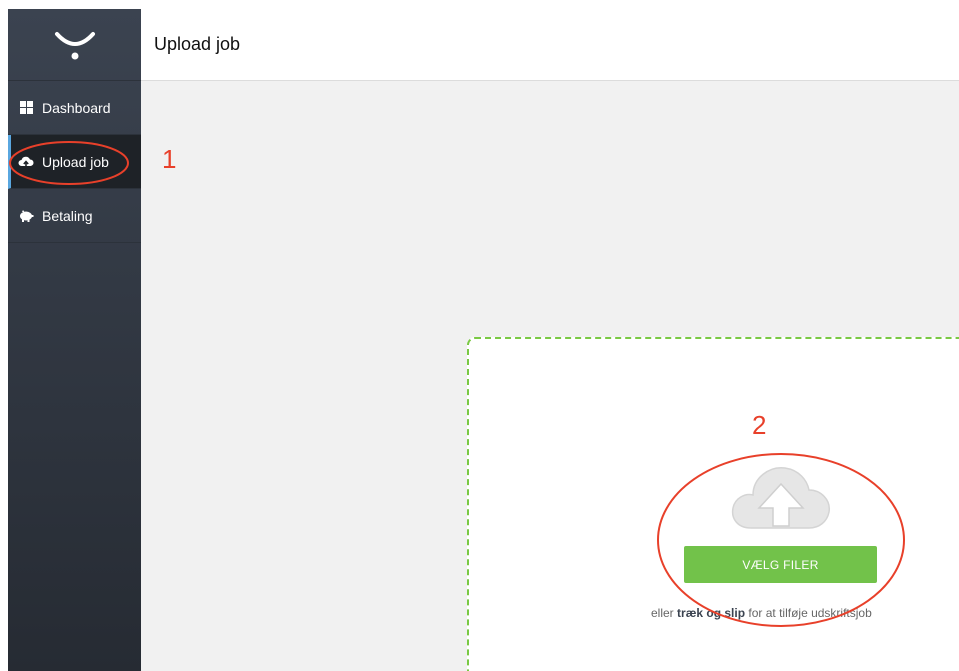 This screenshot has height=671, width=959. Describe the element at coordinates (780, 564) in the screenshot. I see `choose-files-button: VÆLG FILER` at that location.